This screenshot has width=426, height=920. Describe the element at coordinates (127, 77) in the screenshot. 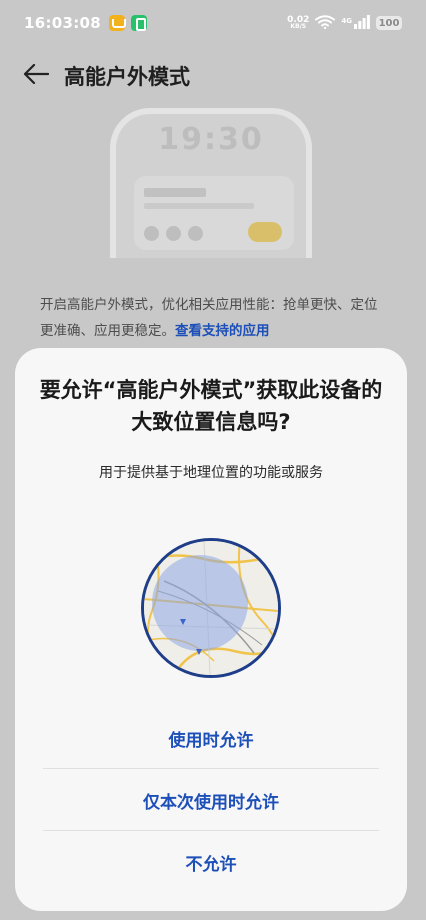

I see `page-title: 高能户外模式` at that location.